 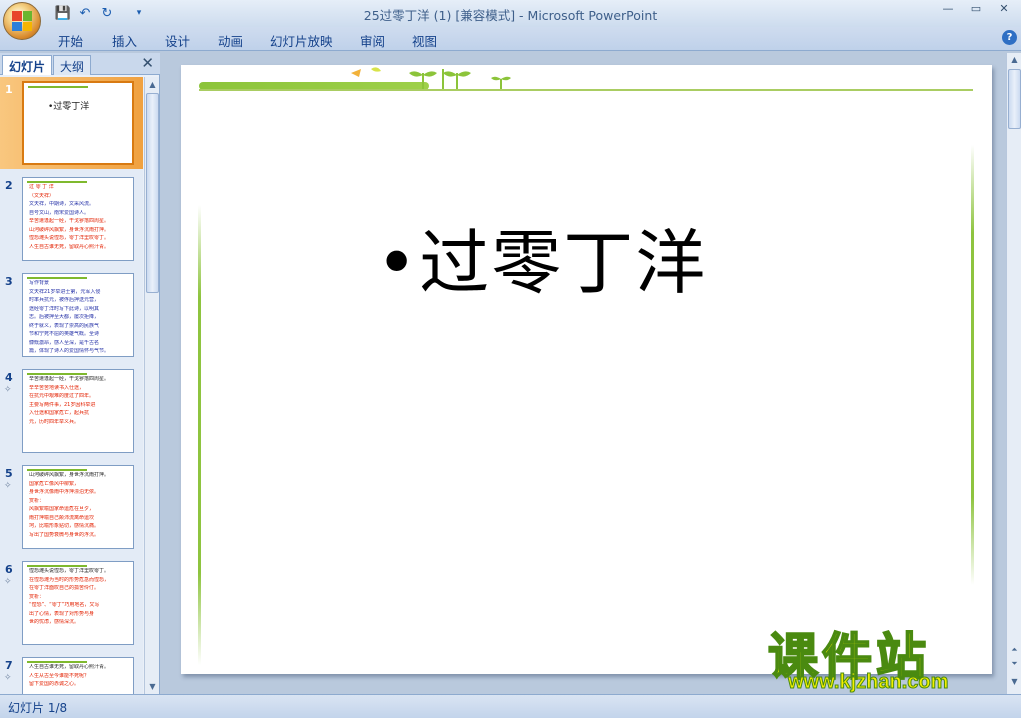 I want to click on editor-scrollbar: ▲ ⏶ ⏷ ▼, so click(x=1013, y=373).